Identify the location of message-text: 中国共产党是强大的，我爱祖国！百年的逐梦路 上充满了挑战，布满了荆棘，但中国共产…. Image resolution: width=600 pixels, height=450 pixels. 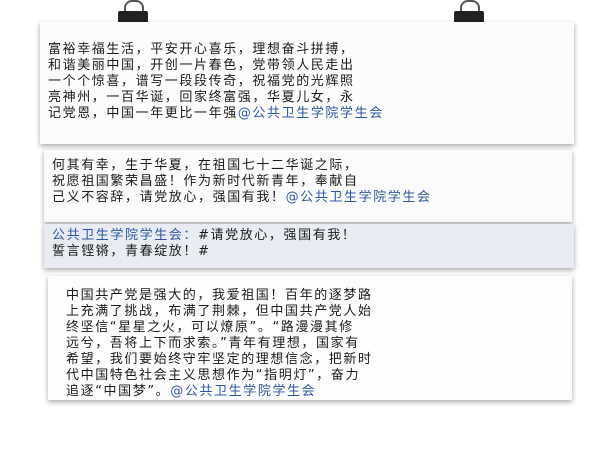
(219, 343).